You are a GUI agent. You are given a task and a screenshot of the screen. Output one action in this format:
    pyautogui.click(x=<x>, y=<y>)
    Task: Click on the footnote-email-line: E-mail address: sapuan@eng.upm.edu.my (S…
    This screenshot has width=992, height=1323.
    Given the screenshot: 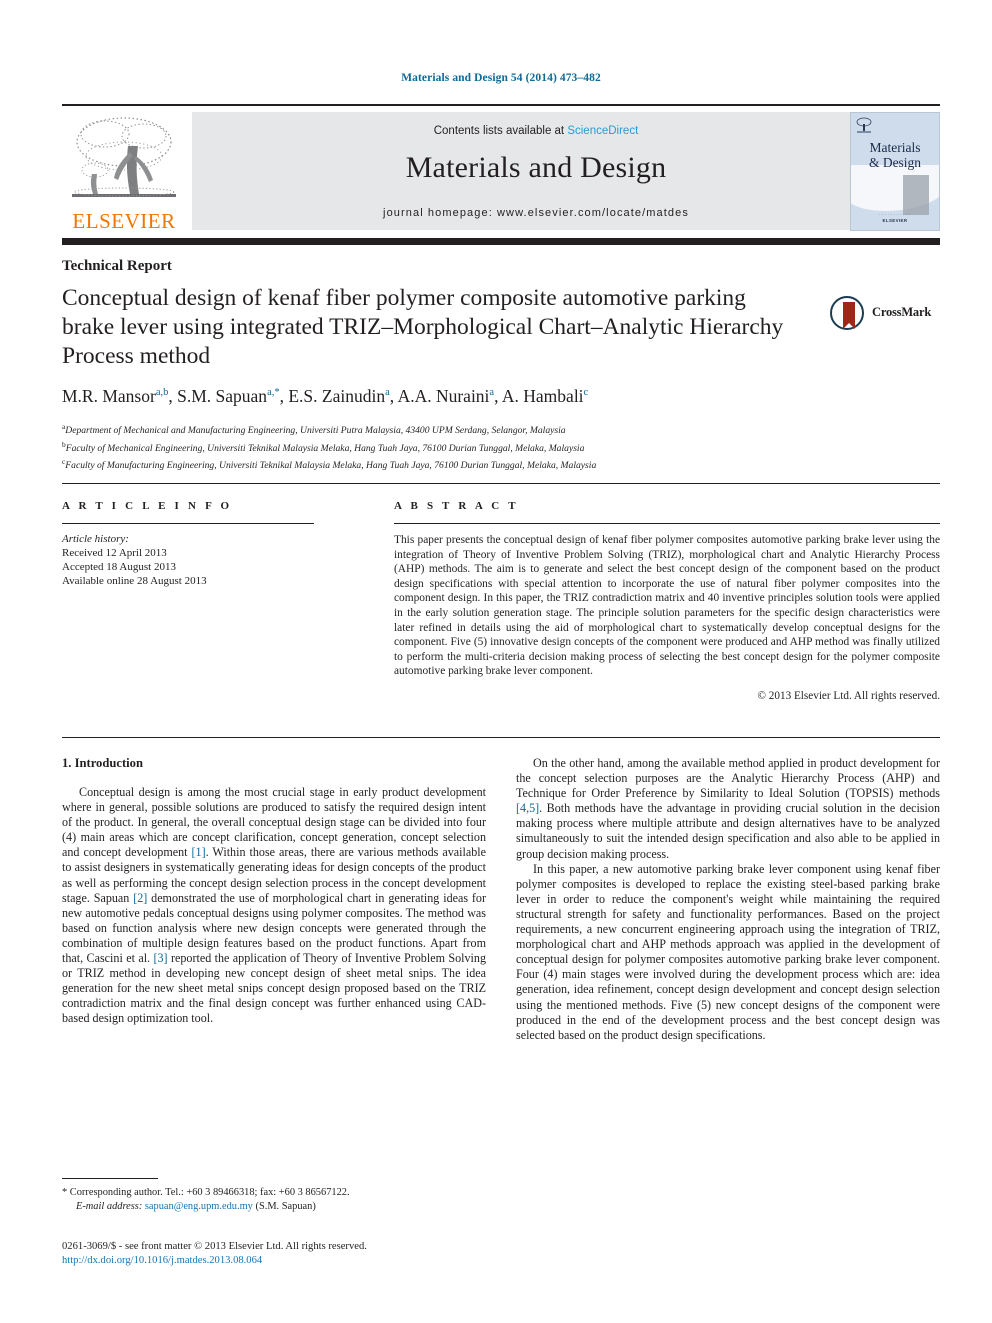 What is the action you would take?
    pyautogui.click(x=277, y=1207)
    